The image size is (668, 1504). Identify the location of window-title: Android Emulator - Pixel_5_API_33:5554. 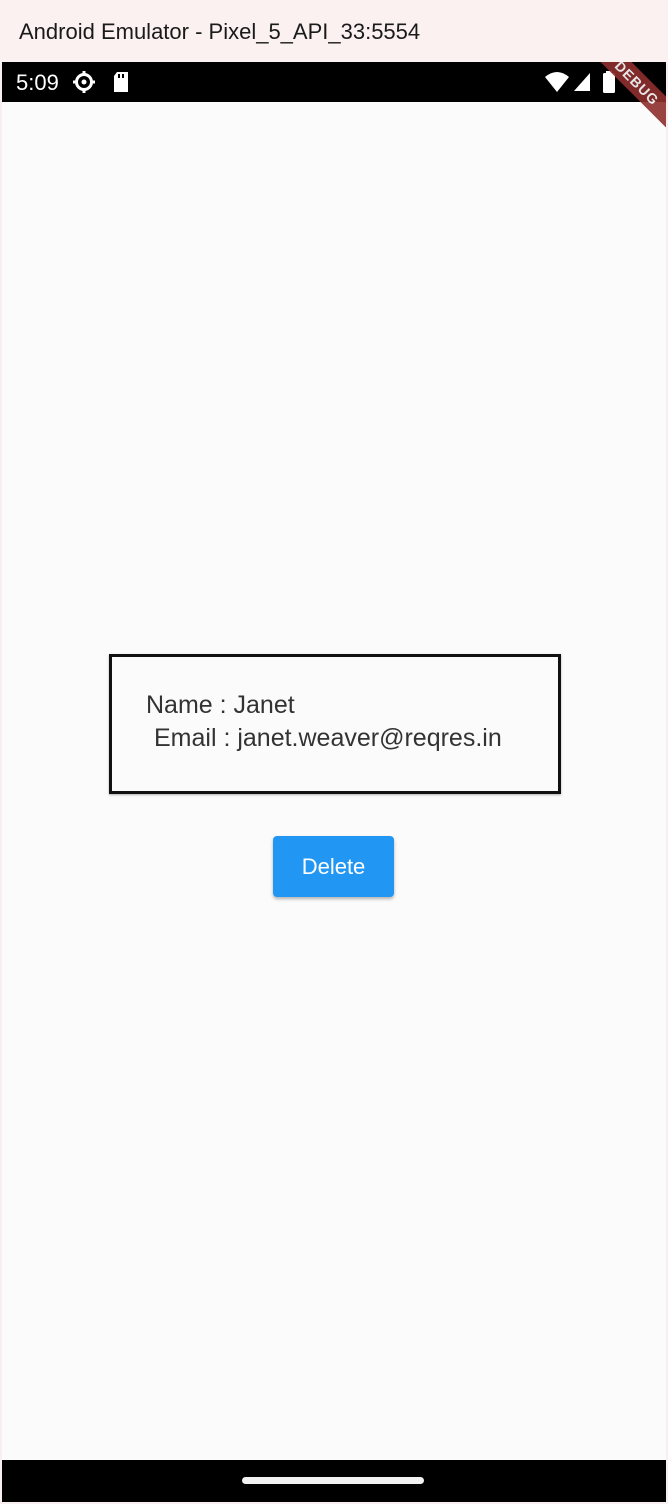
(220, 31).